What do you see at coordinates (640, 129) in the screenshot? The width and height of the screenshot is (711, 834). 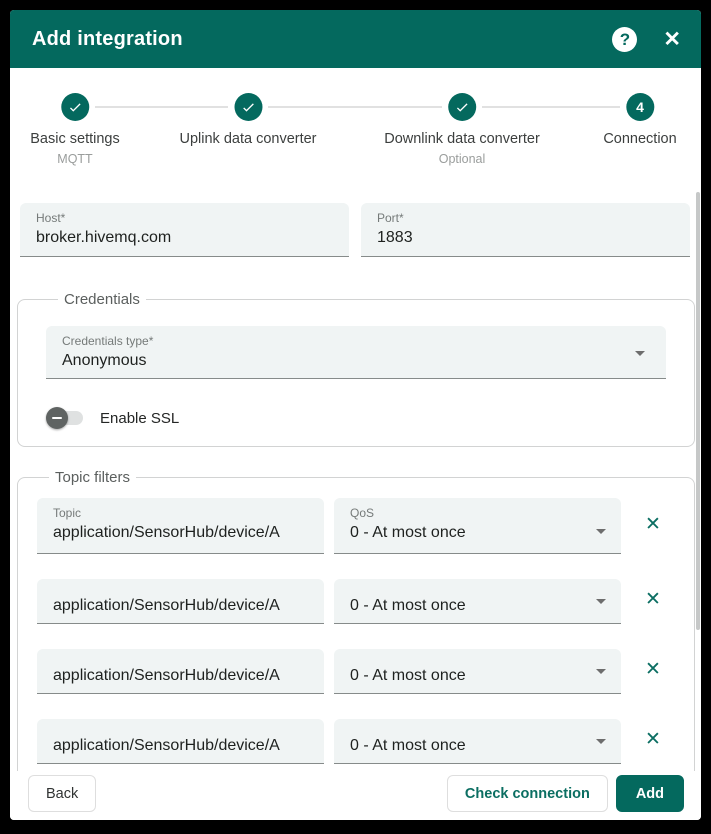 I see `step-connection: 4 Connection` at bounding box center [640, 129].